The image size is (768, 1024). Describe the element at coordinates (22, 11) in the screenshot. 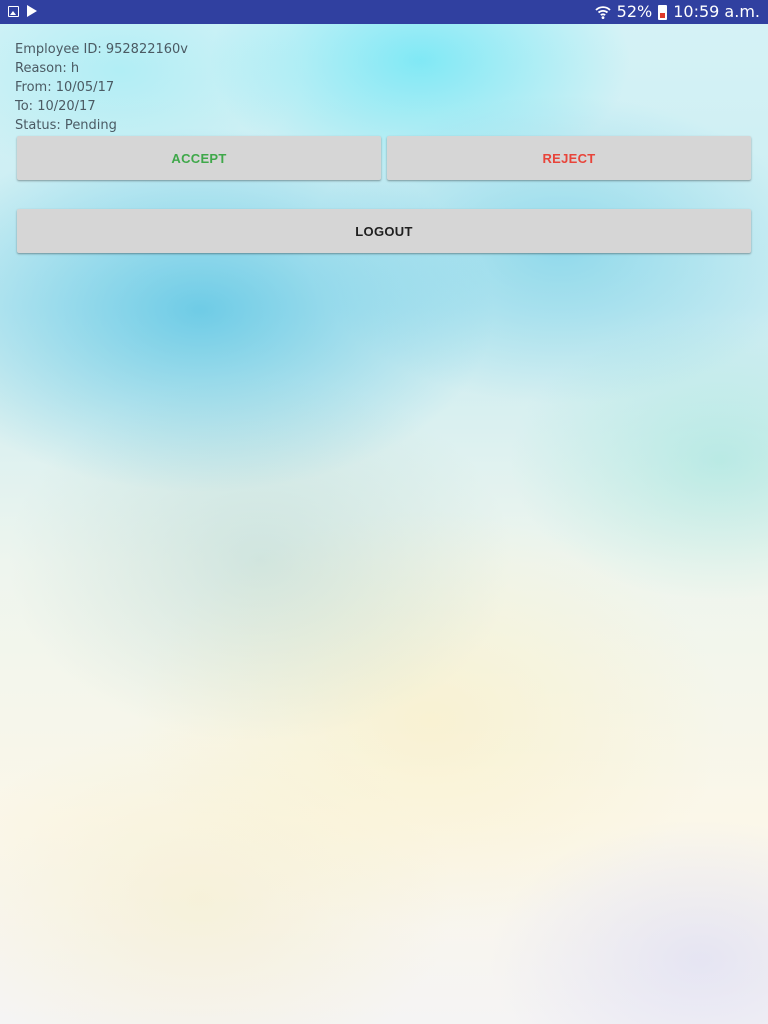

I see `notification-icons` at that location.